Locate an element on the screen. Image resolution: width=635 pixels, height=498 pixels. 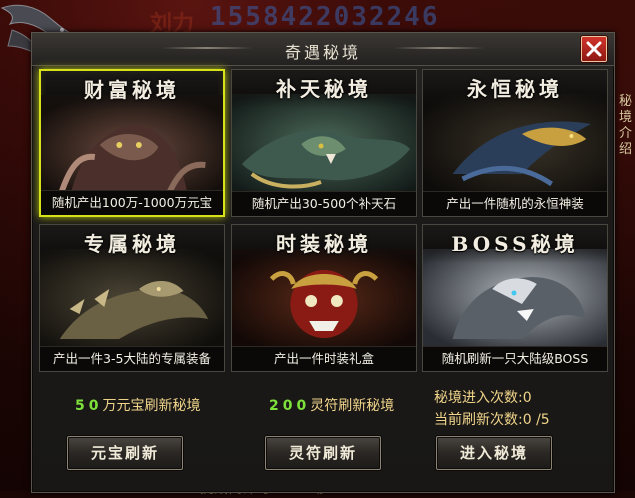
close-icon is located at coordinates (594, 49).